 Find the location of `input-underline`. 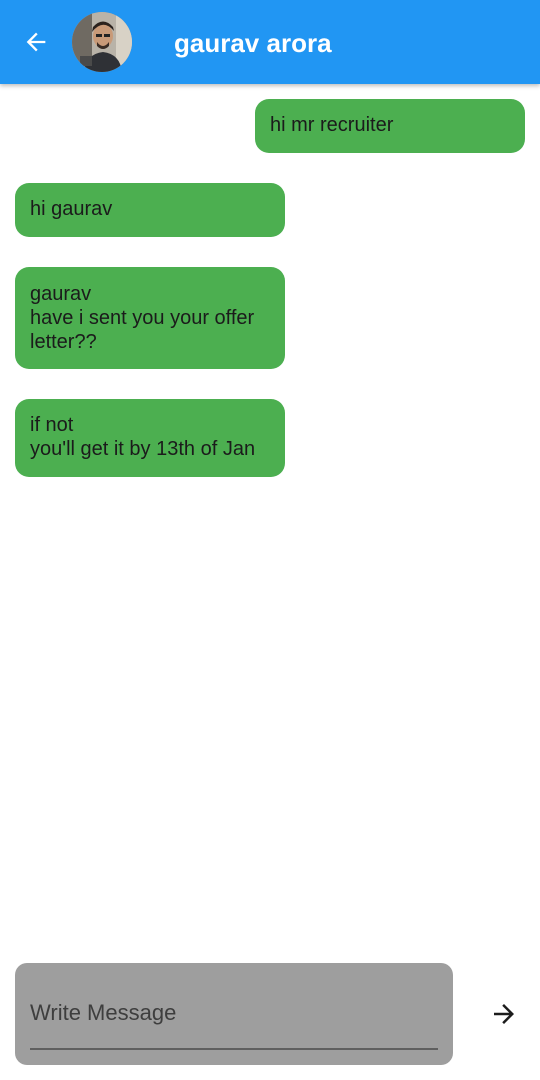

input-underline is located at coordinates (234, 1049).